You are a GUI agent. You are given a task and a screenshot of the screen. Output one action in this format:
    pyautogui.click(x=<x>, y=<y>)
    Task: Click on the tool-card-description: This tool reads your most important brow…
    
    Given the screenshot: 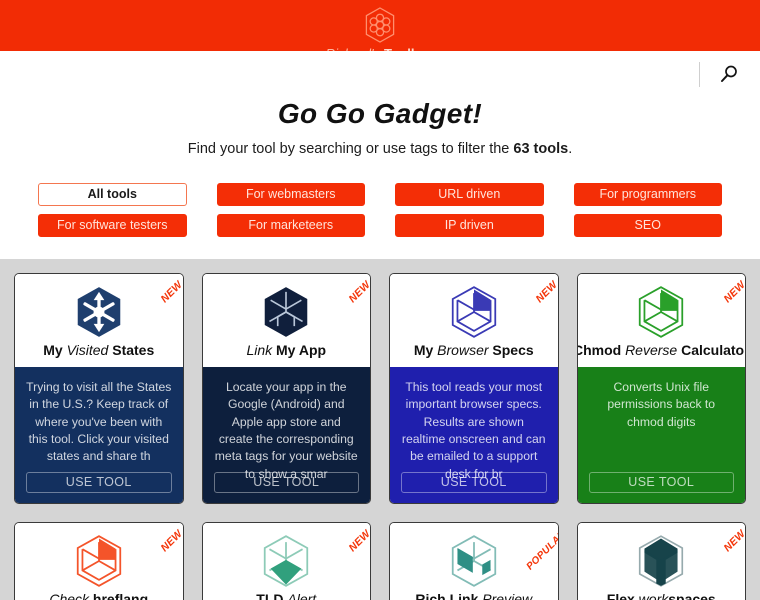 What is the action you would take?
    pyautogui.click(x=473, y=430)
    